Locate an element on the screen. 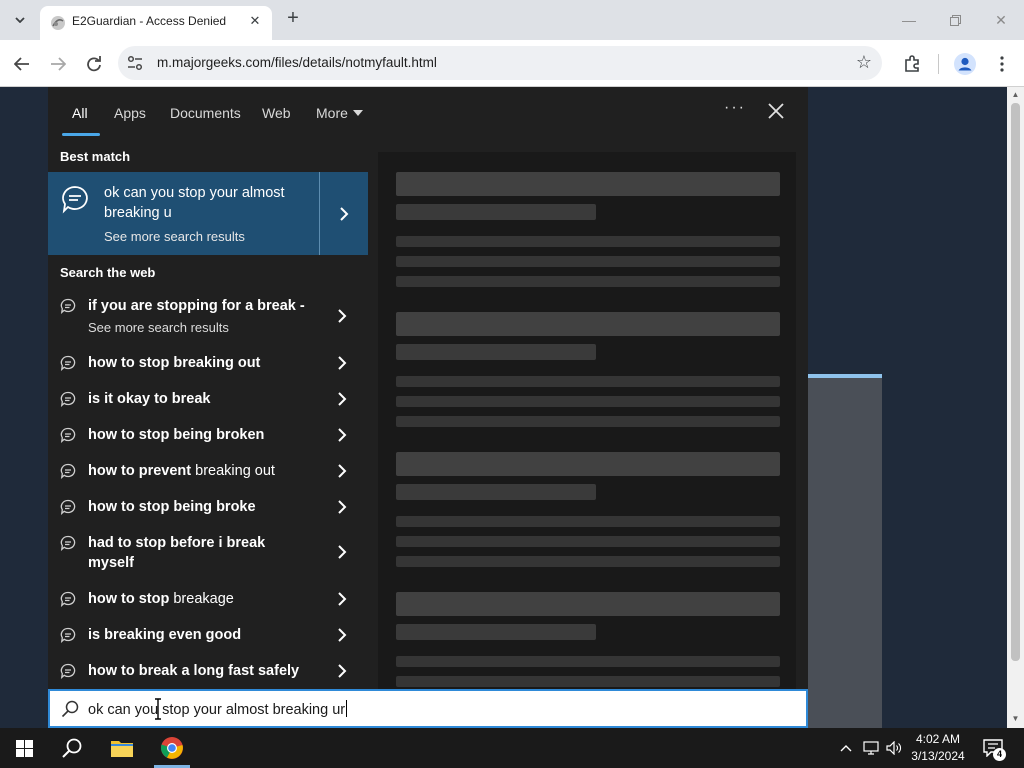 This screenshot has height=768, width=1024. back-arrow-icon is located at coordinates (21, 64).